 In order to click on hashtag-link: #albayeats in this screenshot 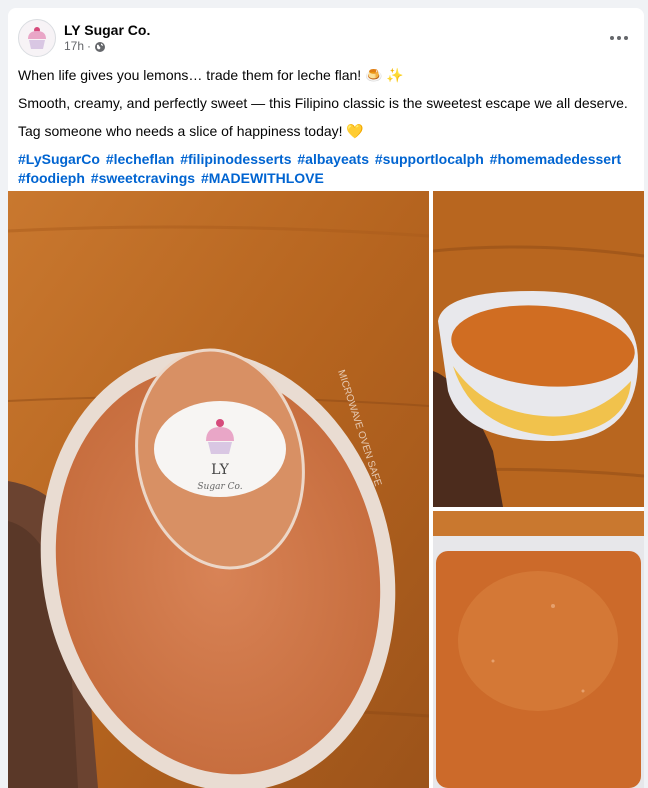, I will do `click(333, 159)`.